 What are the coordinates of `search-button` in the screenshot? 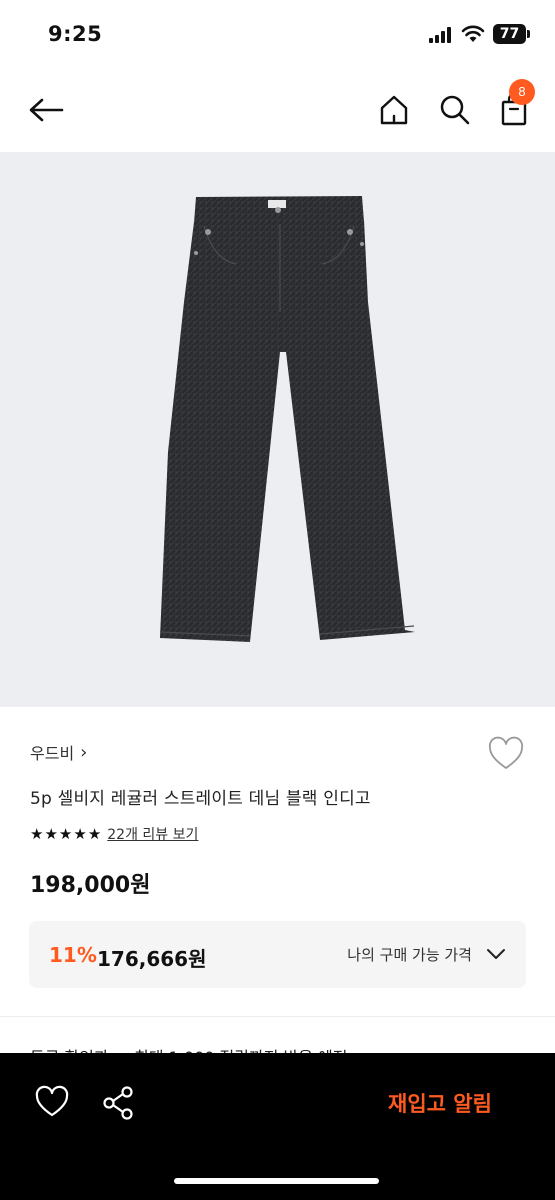 It's located at (455, 110).